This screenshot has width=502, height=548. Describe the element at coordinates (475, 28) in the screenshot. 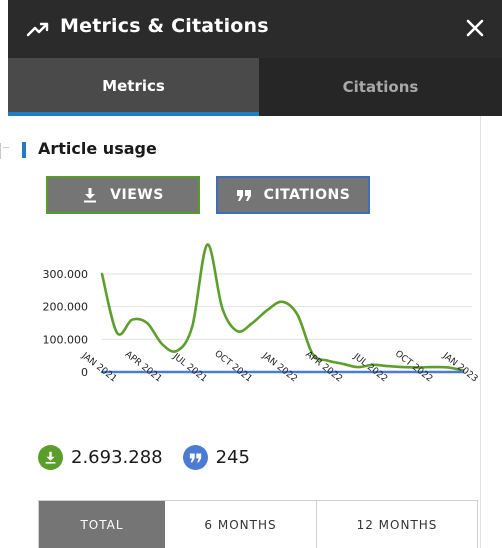

I see `close-icon` at that location.